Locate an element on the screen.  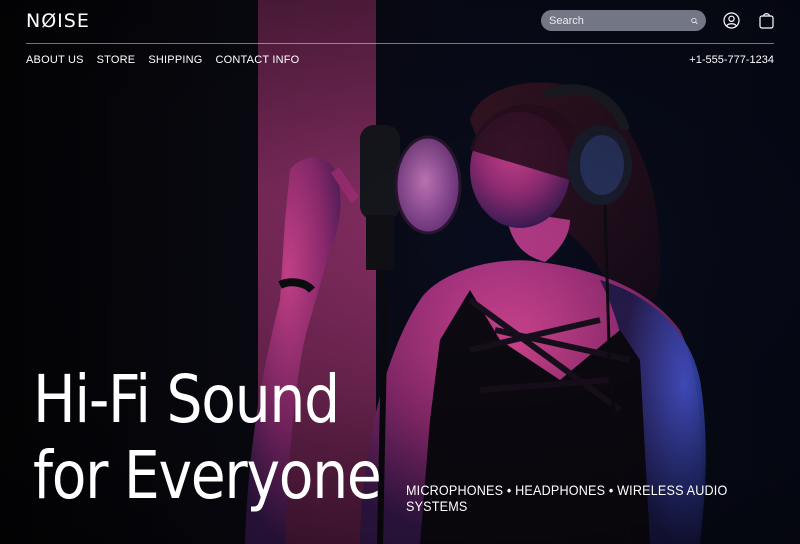
search-icon is located at coordinates (694, 21).